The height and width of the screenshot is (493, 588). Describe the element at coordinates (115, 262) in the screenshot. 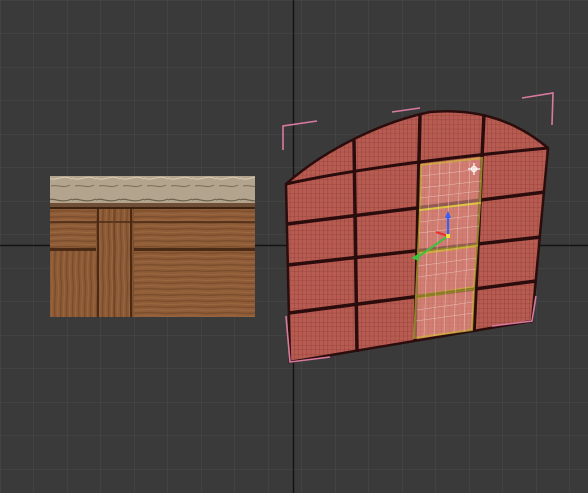

I see `center-stile` at that location.